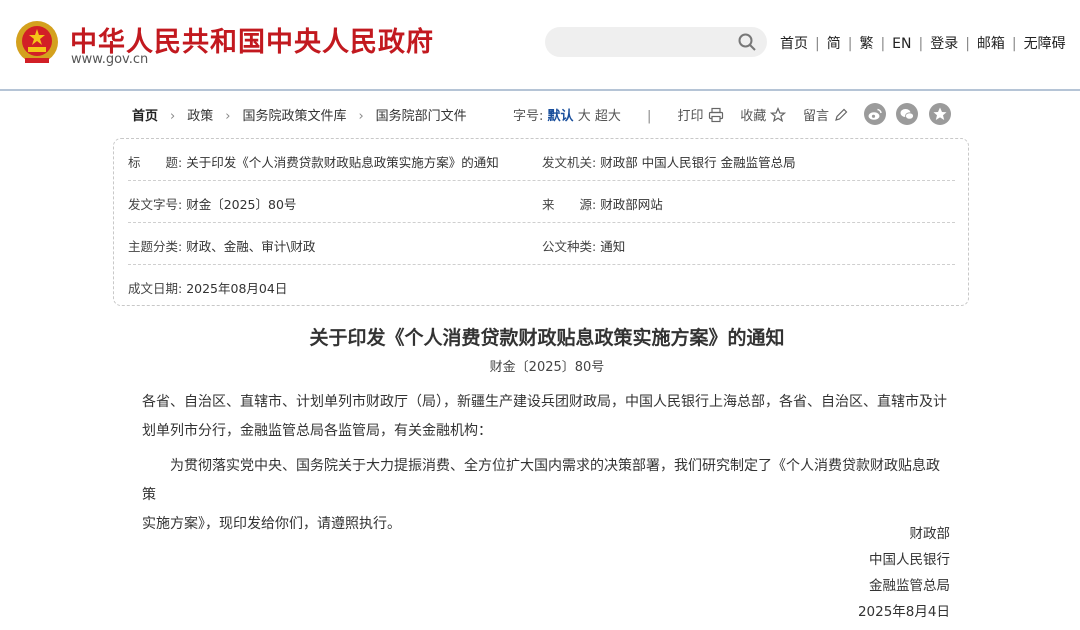 This screenshot has height=630, width=1080. Describe the element at coordinates (540, 90) in the screenshot. I see `header-divider` at that location.